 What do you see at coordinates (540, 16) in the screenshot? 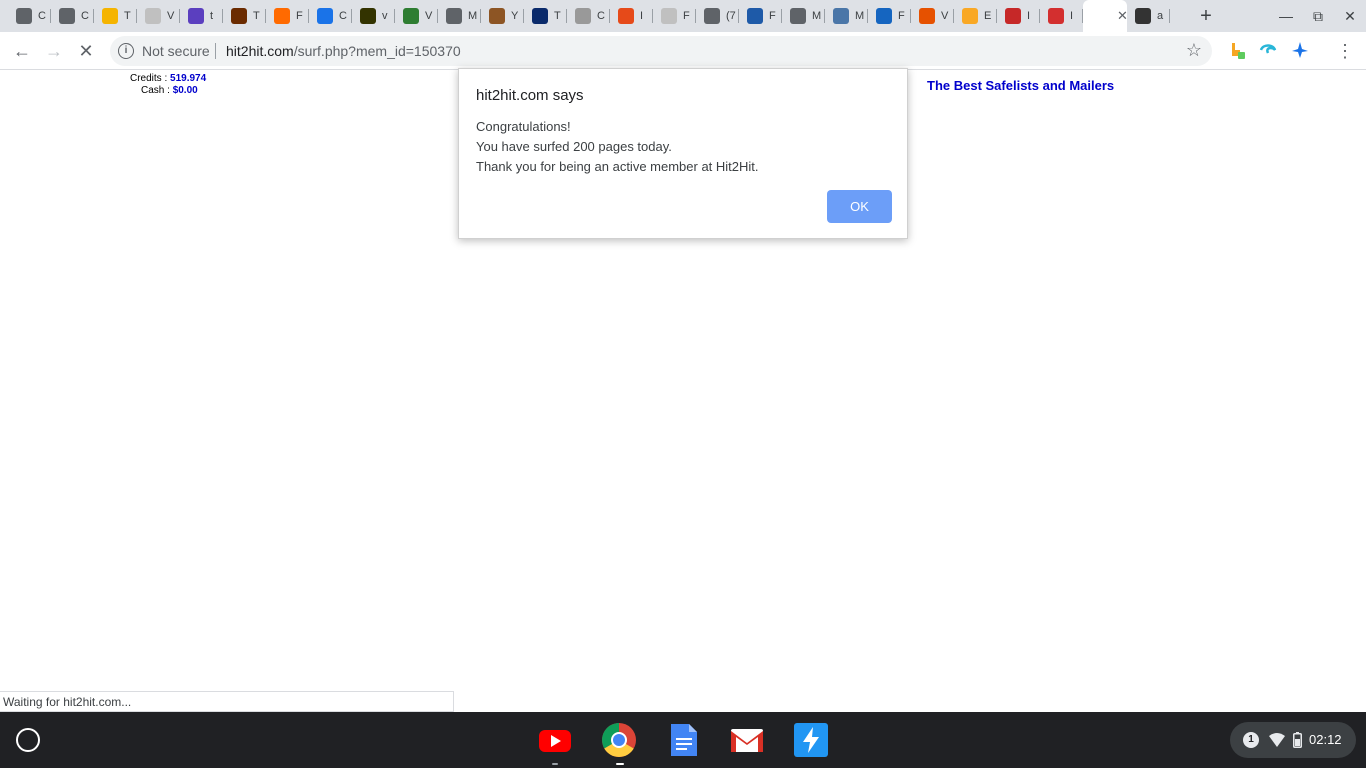
I see `pi-icon` at bounding box center [540, 16].